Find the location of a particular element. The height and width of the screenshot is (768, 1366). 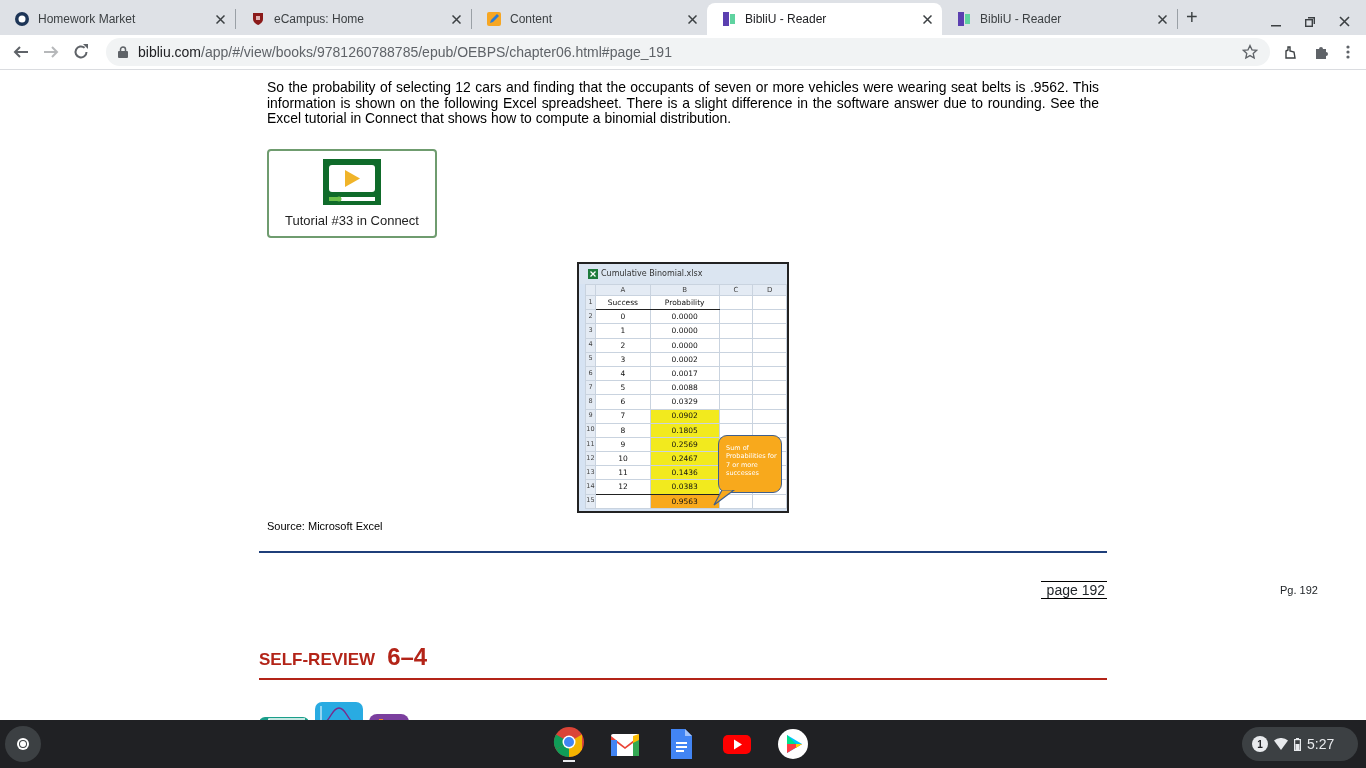

reload-icon is located at coordinates (81, 52).